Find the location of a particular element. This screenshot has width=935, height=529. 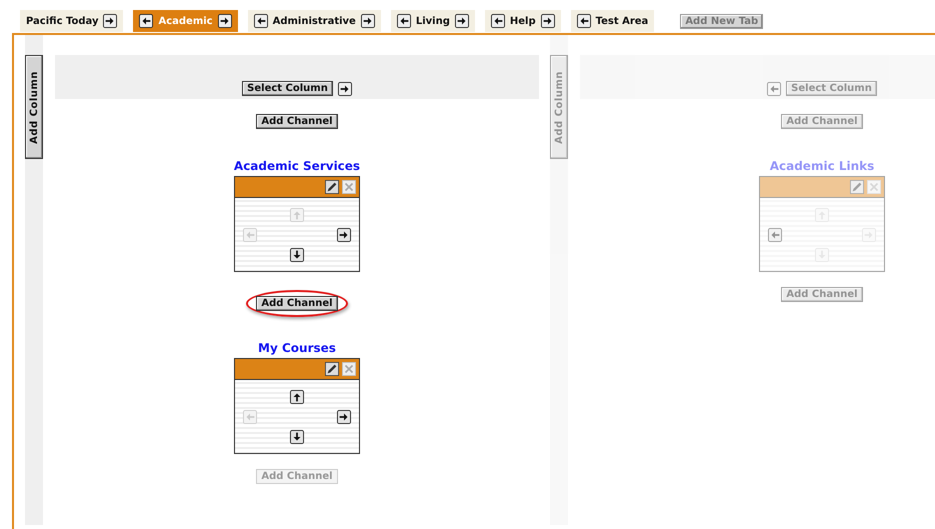

tab: Pacific Today is located at coordinates (72, 21).